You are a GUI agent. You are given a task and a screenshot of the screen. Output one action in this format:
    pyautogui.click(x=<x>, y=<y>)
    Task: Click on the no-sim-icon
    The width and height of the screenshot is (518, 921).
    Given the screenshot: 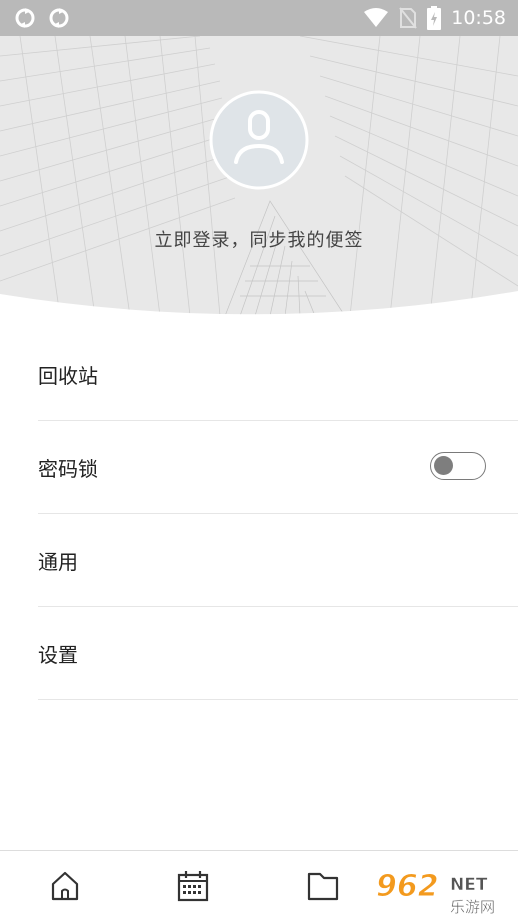 What is the action you would take?
    pyautogui.click(x=408, y=18)
    